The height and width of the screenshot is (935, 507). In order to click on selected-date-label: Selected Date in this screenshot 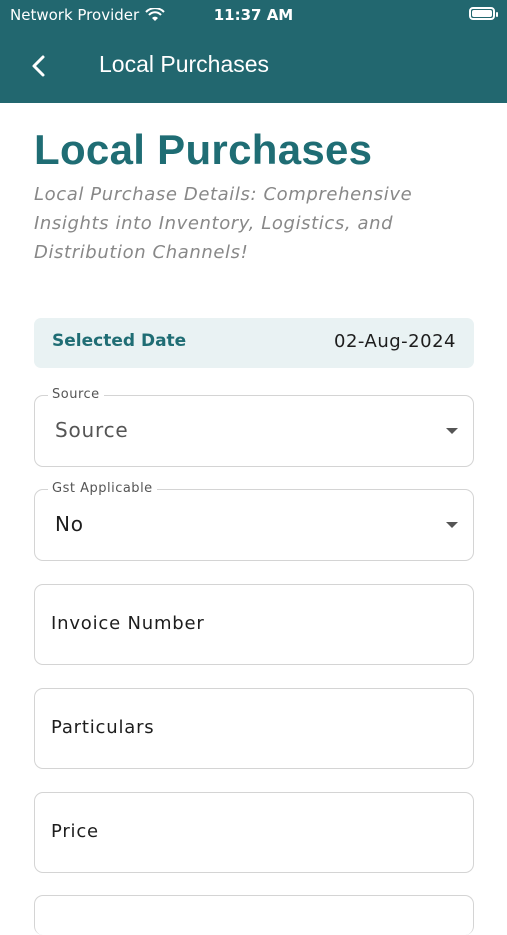, I will do `click(119, 341)`.